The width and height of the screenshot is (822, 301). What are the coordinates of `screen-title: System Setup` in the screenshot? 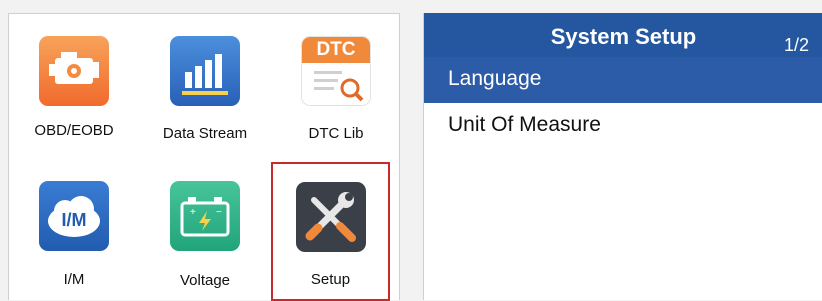 It's located at (623, 36).